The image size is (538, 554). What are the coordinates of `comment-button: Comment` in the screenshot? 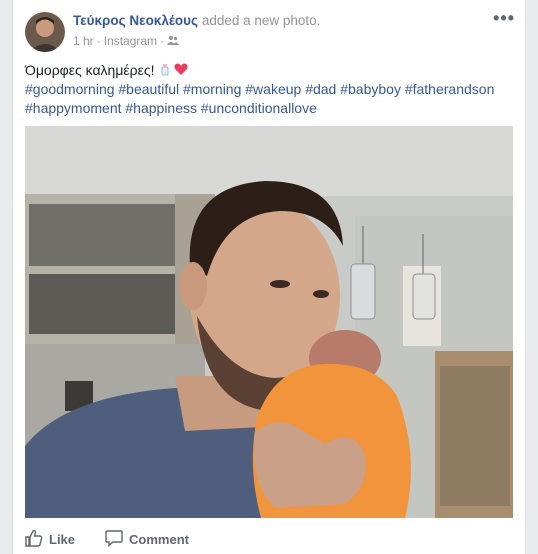 It's located at (147, 539).